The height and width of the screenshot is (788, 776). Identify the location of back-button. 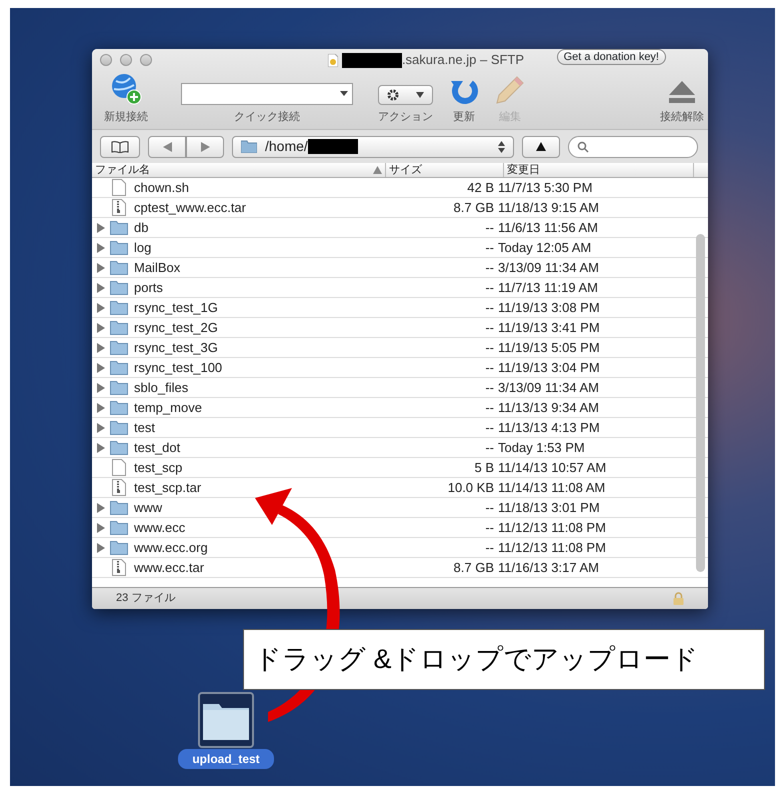
(167, 147).